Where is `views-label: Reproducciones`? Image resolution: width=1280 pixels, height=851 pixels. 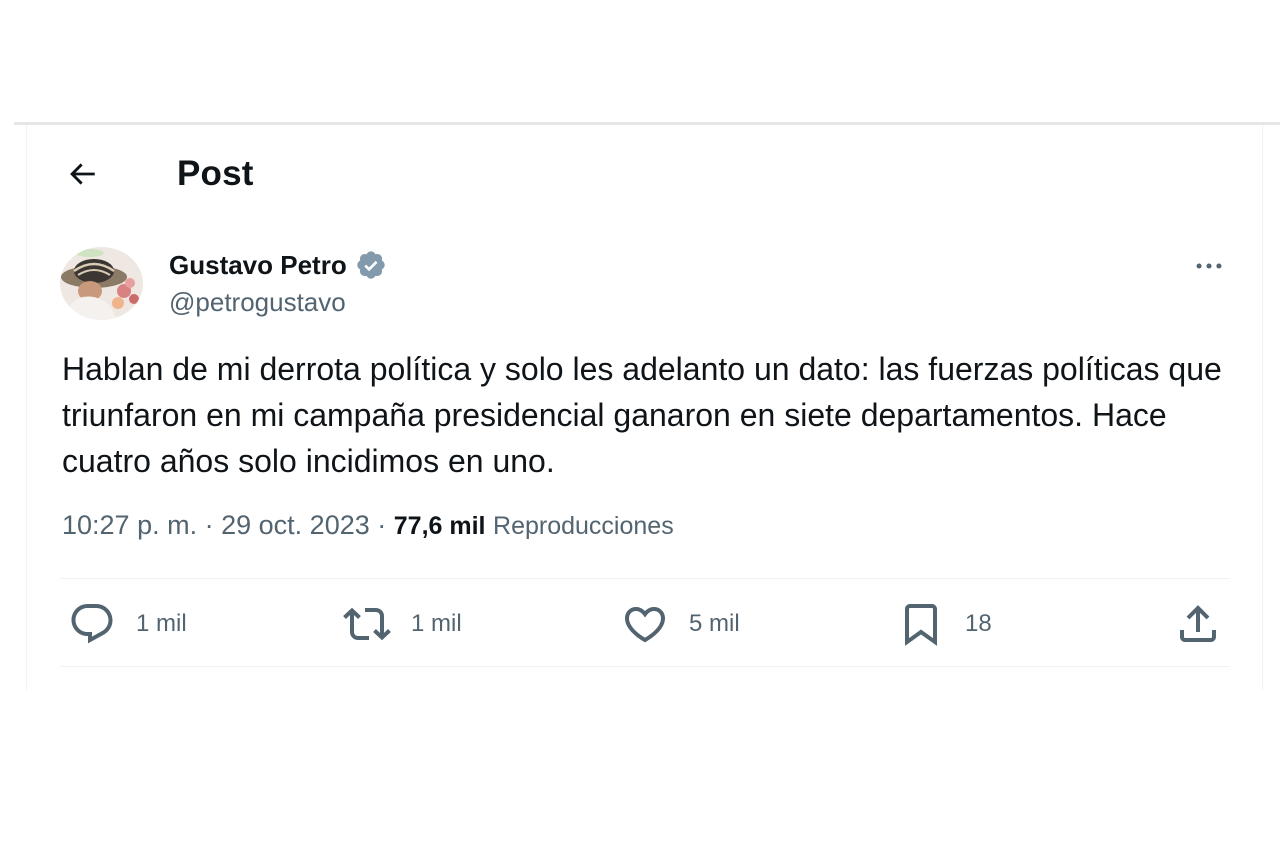 views-label: Reproducciones is located at coordinates (583, 526).